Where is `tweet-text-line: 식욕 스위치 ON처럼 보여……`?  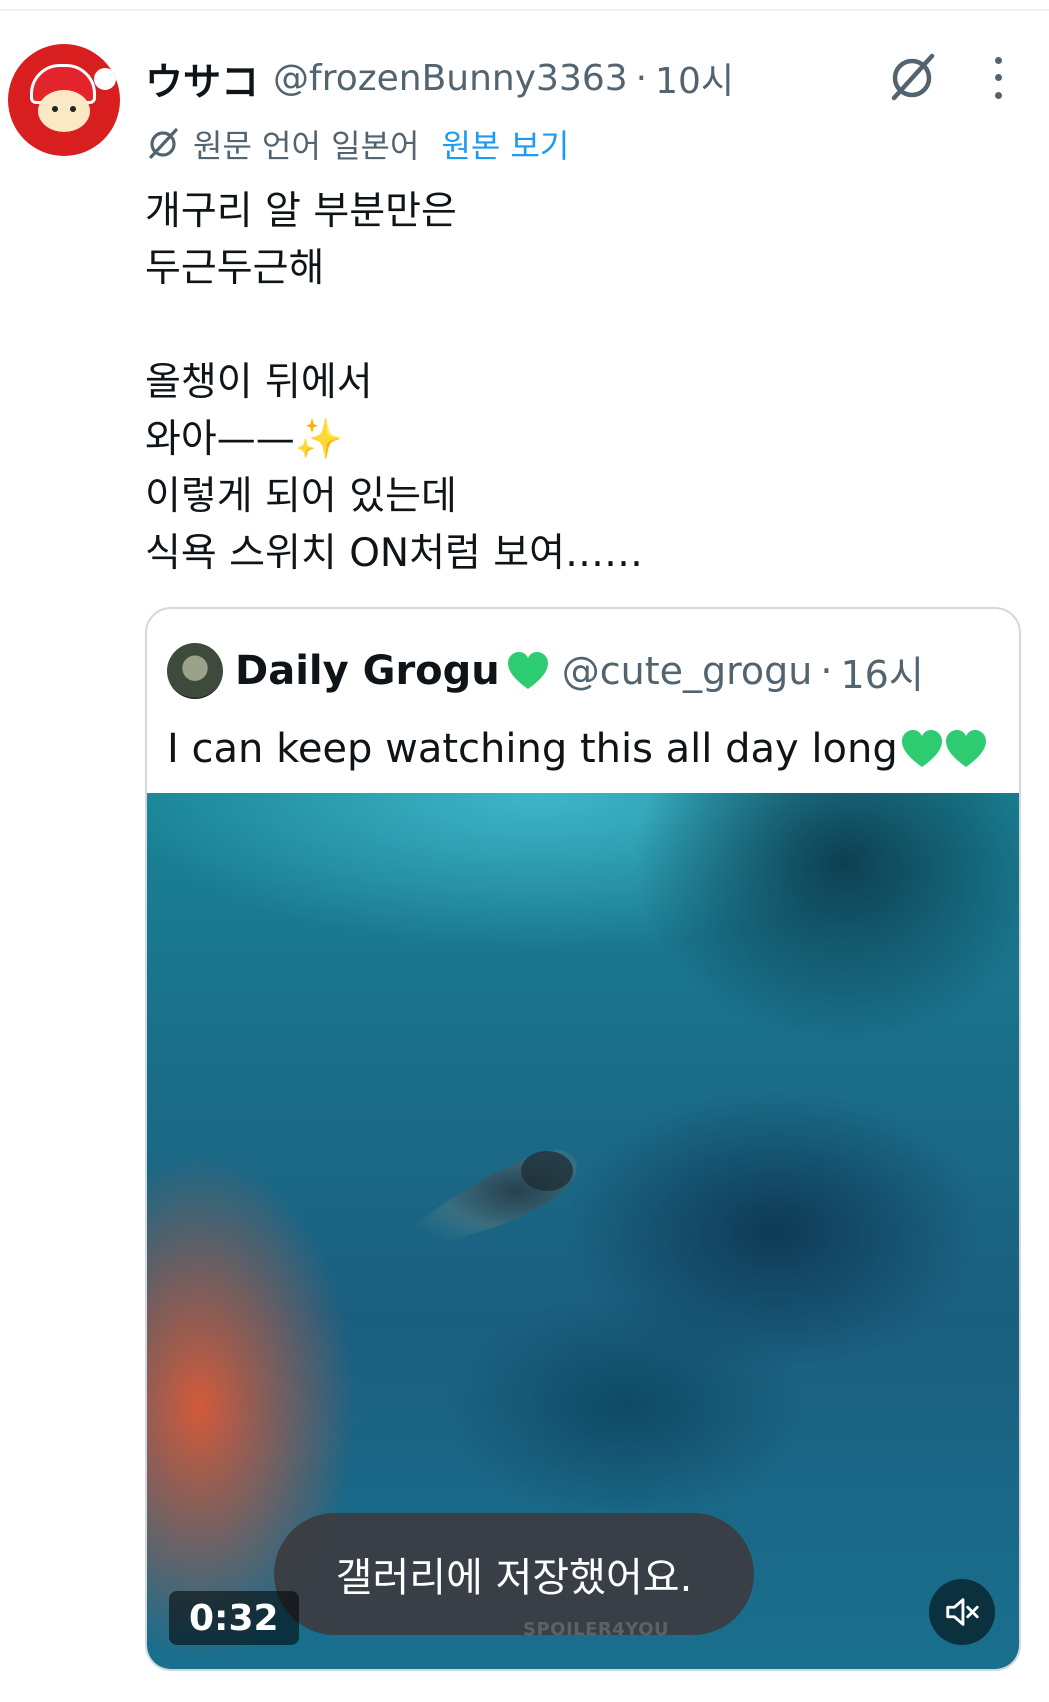 tweet-text-line: 식욕 스위치 ON처럼 보여…… is located at coordinates (394, 553).